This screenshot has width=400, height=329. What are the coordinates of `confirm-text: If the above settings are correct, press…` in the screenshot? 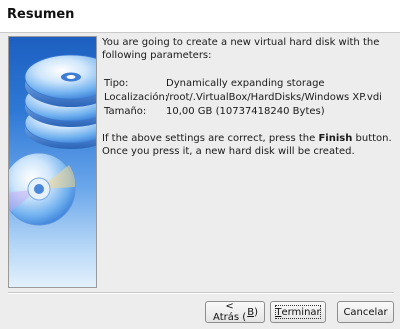 It's located at (248, 145).